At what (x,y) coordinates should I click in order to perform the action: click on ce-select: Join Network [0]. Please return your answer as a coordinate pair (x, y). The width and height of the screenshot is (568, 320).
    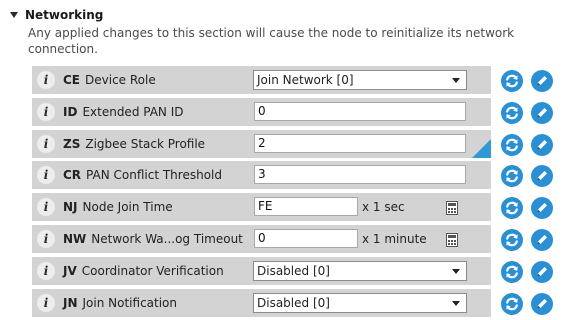
    Looking at the image, I should click on (360, 80).